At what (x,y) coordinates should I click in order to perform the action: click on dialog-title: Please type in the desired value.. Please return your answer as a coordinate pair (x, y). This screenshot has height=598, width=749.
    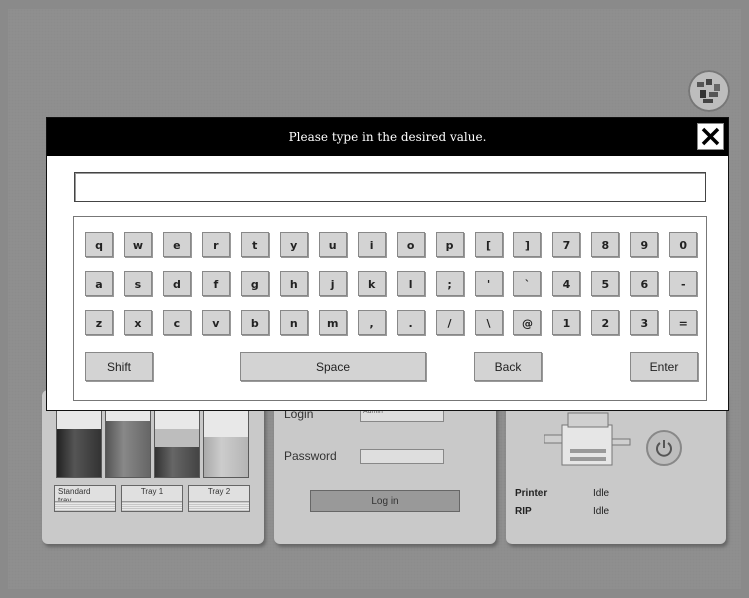
    Looking at the image, I should click on (387, 137).